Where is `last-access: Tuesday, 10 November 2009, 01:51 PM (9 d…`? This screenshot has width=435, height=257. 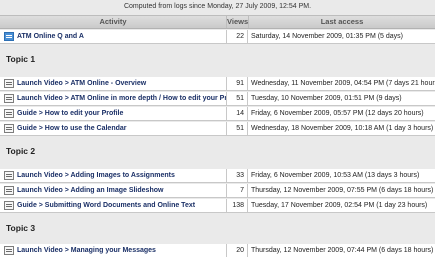 last-access: Tuesday, 10 November 2009, 01:51 PM (9 d… is located at coordinates (326, 98).